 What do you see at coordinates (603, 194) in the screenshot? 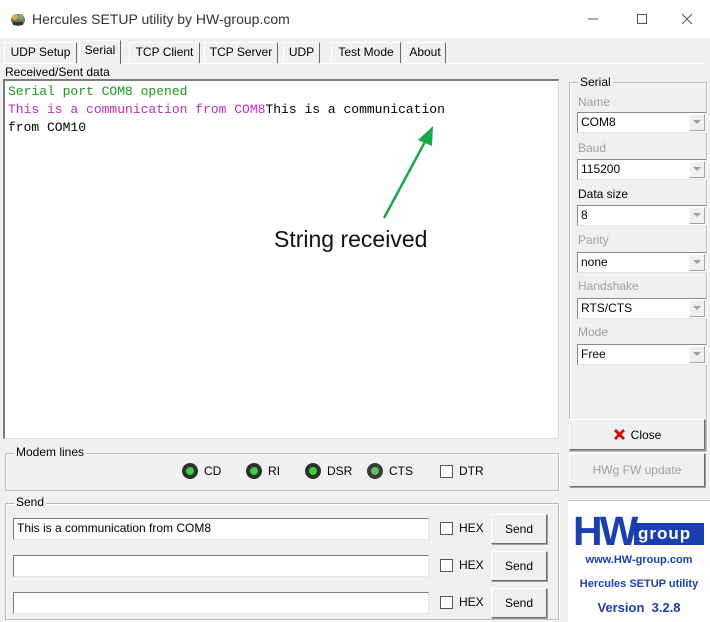
I see `data-size-label: Data size` at bounding box center [603, 194].